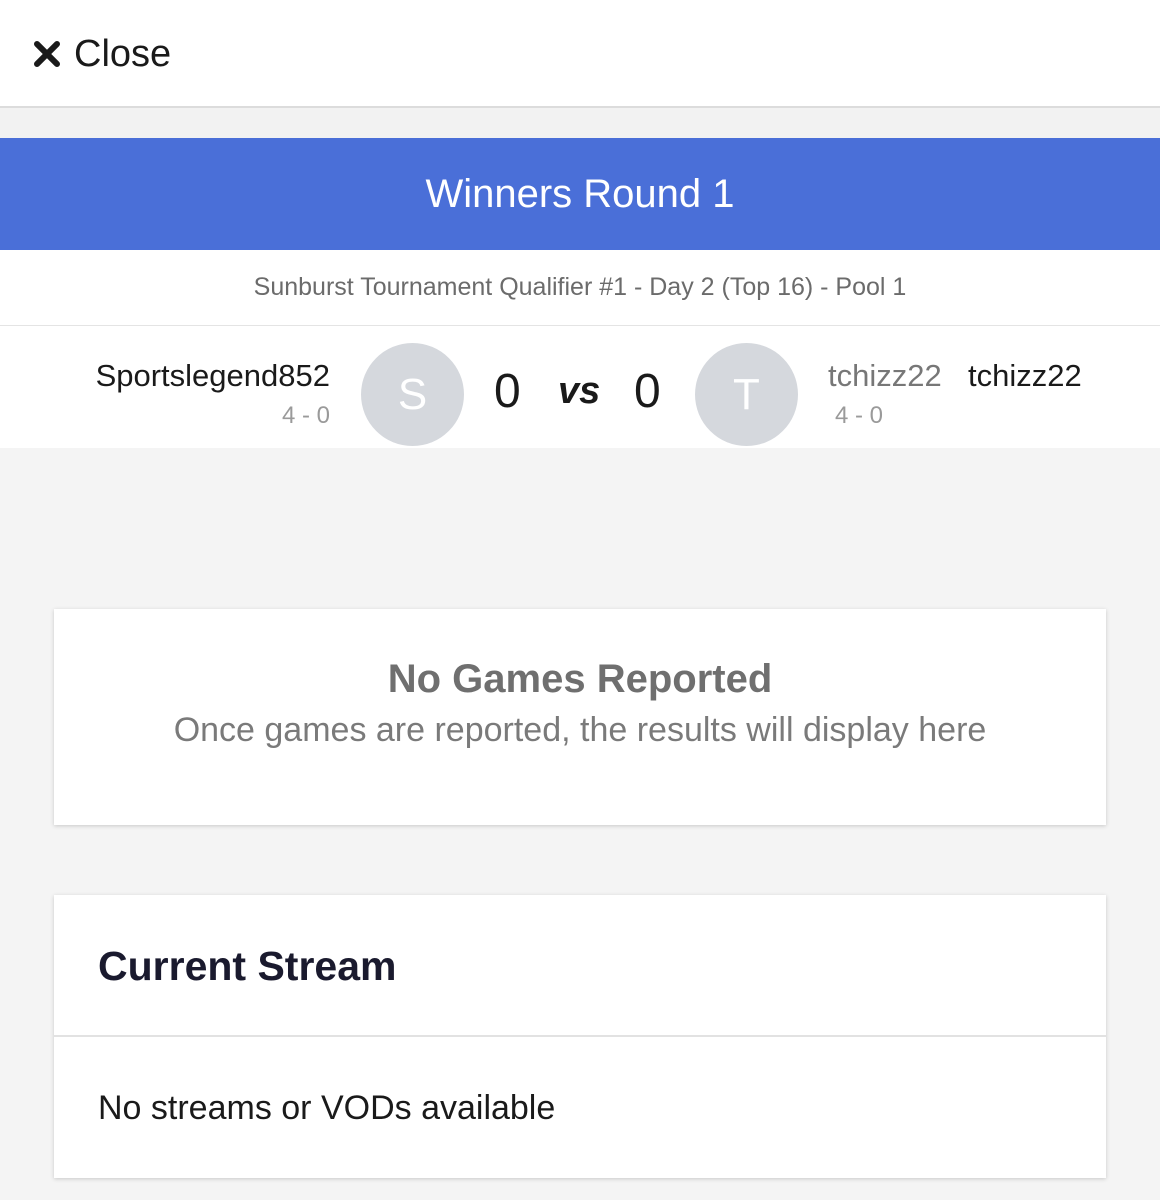  What do you see at coordinates (305, 415) in the screenshot?
I see `player1-record: 4 - 0` at bounding box center [305, 415].